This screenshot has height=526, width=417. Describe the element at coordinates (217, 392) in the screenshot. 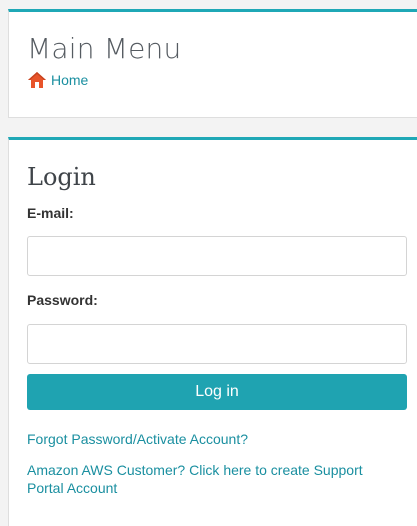

I see `login-button: Log in` at that location.